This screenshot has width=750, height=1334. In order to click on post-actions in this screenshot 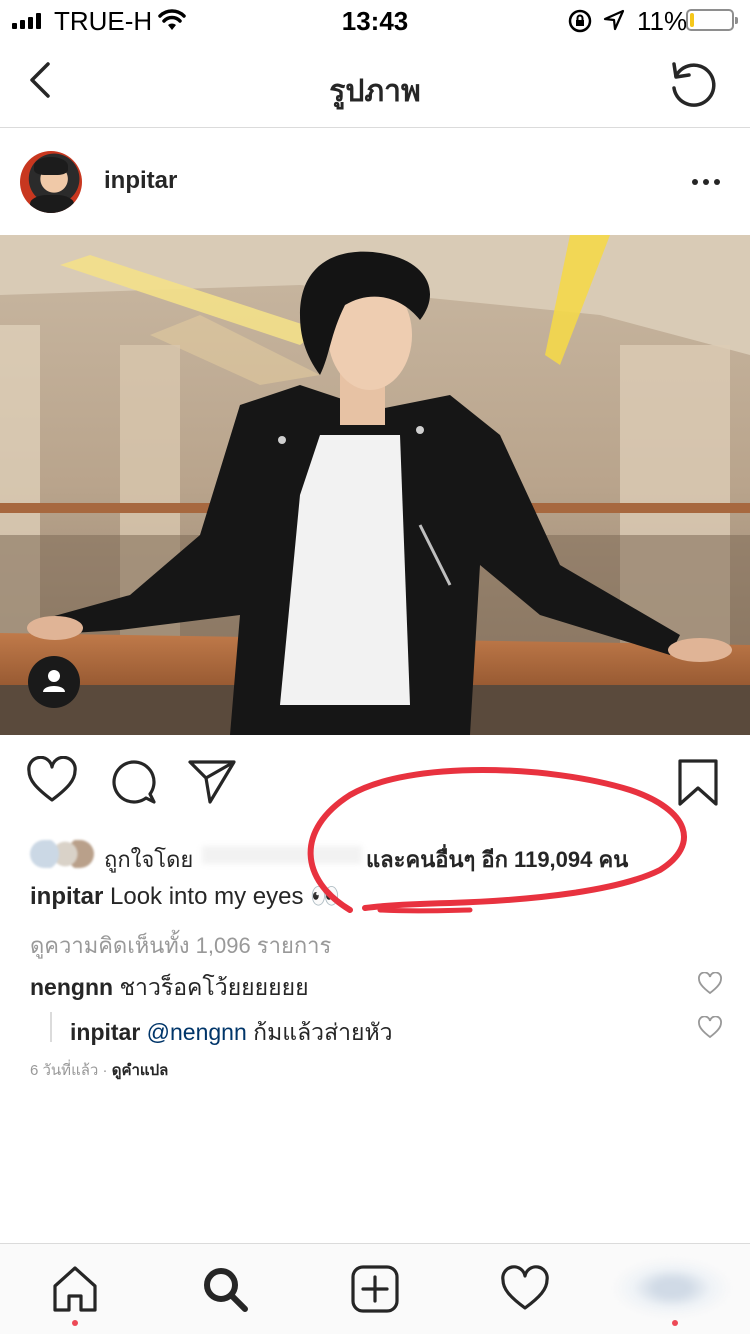, I will do `click(375, 784)`.